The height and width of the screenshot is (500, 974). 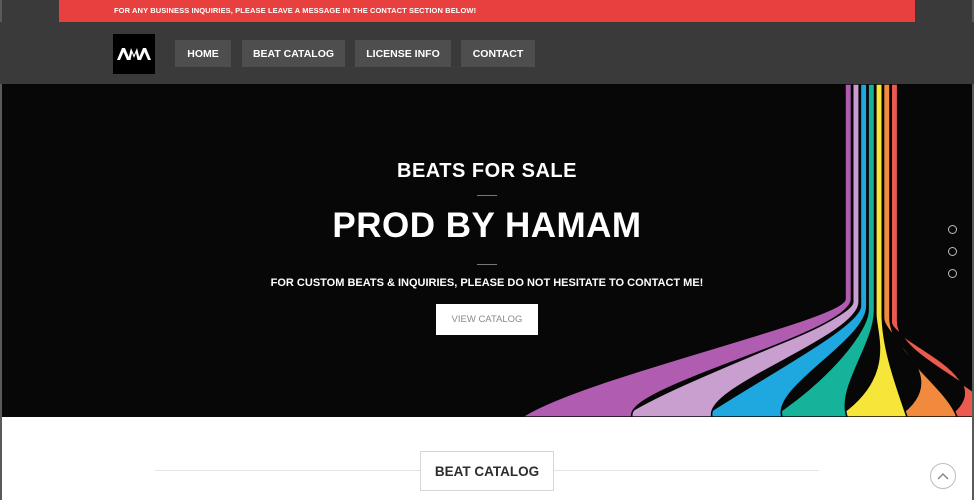 I want to click on hero-eyebrow: BEATS FOR SALE, so click(x=487, y=171).